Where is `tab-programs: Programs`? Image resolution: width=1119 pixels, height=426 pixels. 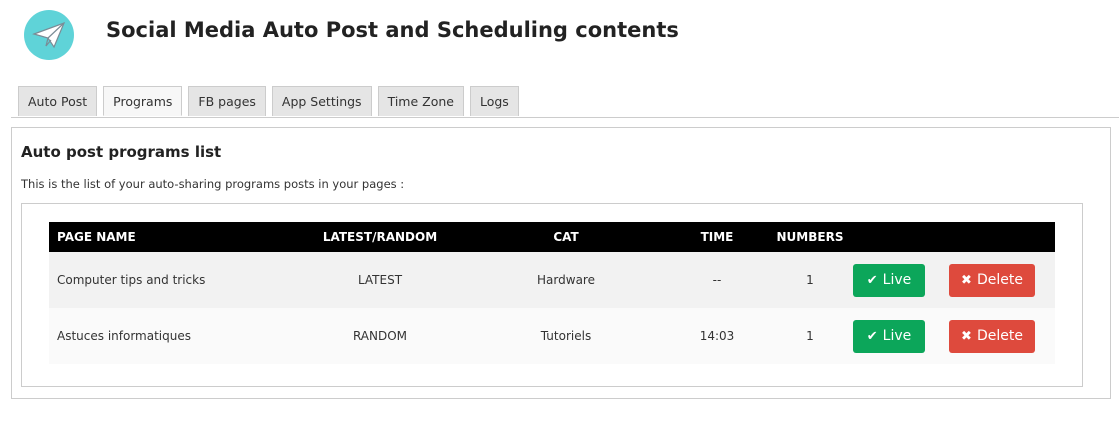
tab-programs: Programs is located at coordinates (143, 101).